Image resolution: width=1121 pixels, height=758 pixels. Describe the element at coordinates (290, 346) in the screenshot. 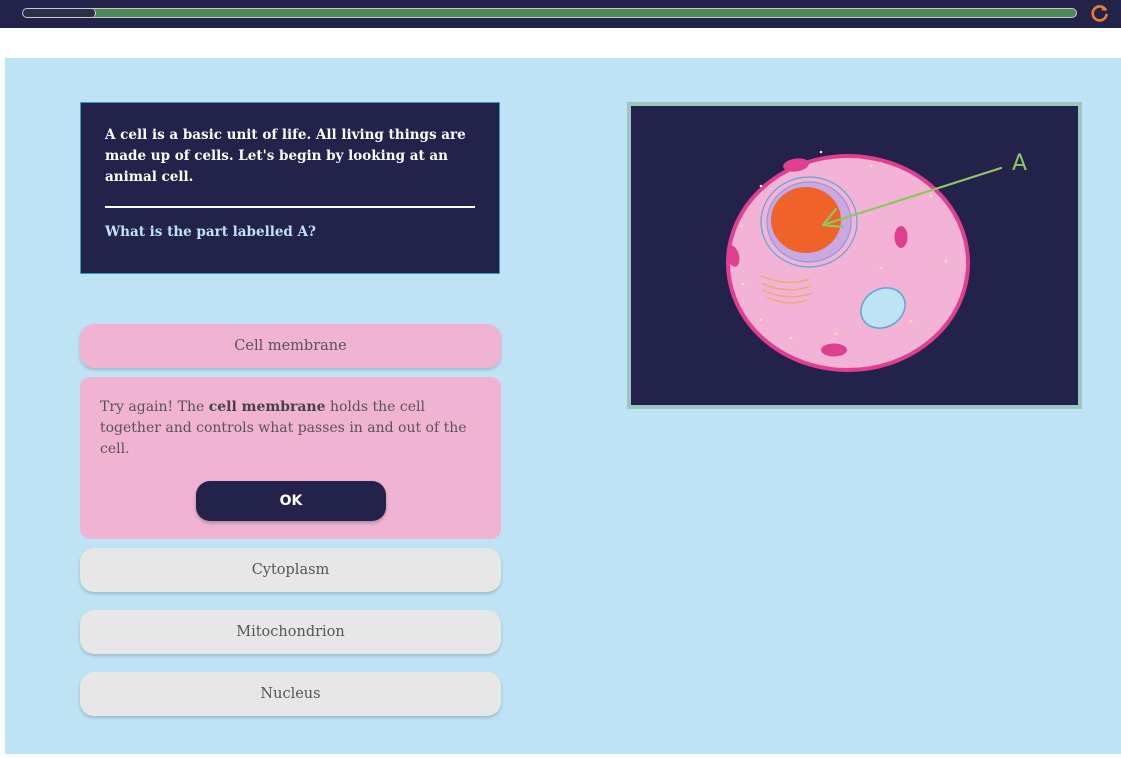

I see `option-cell-membrane: Cell membrane` at that location.